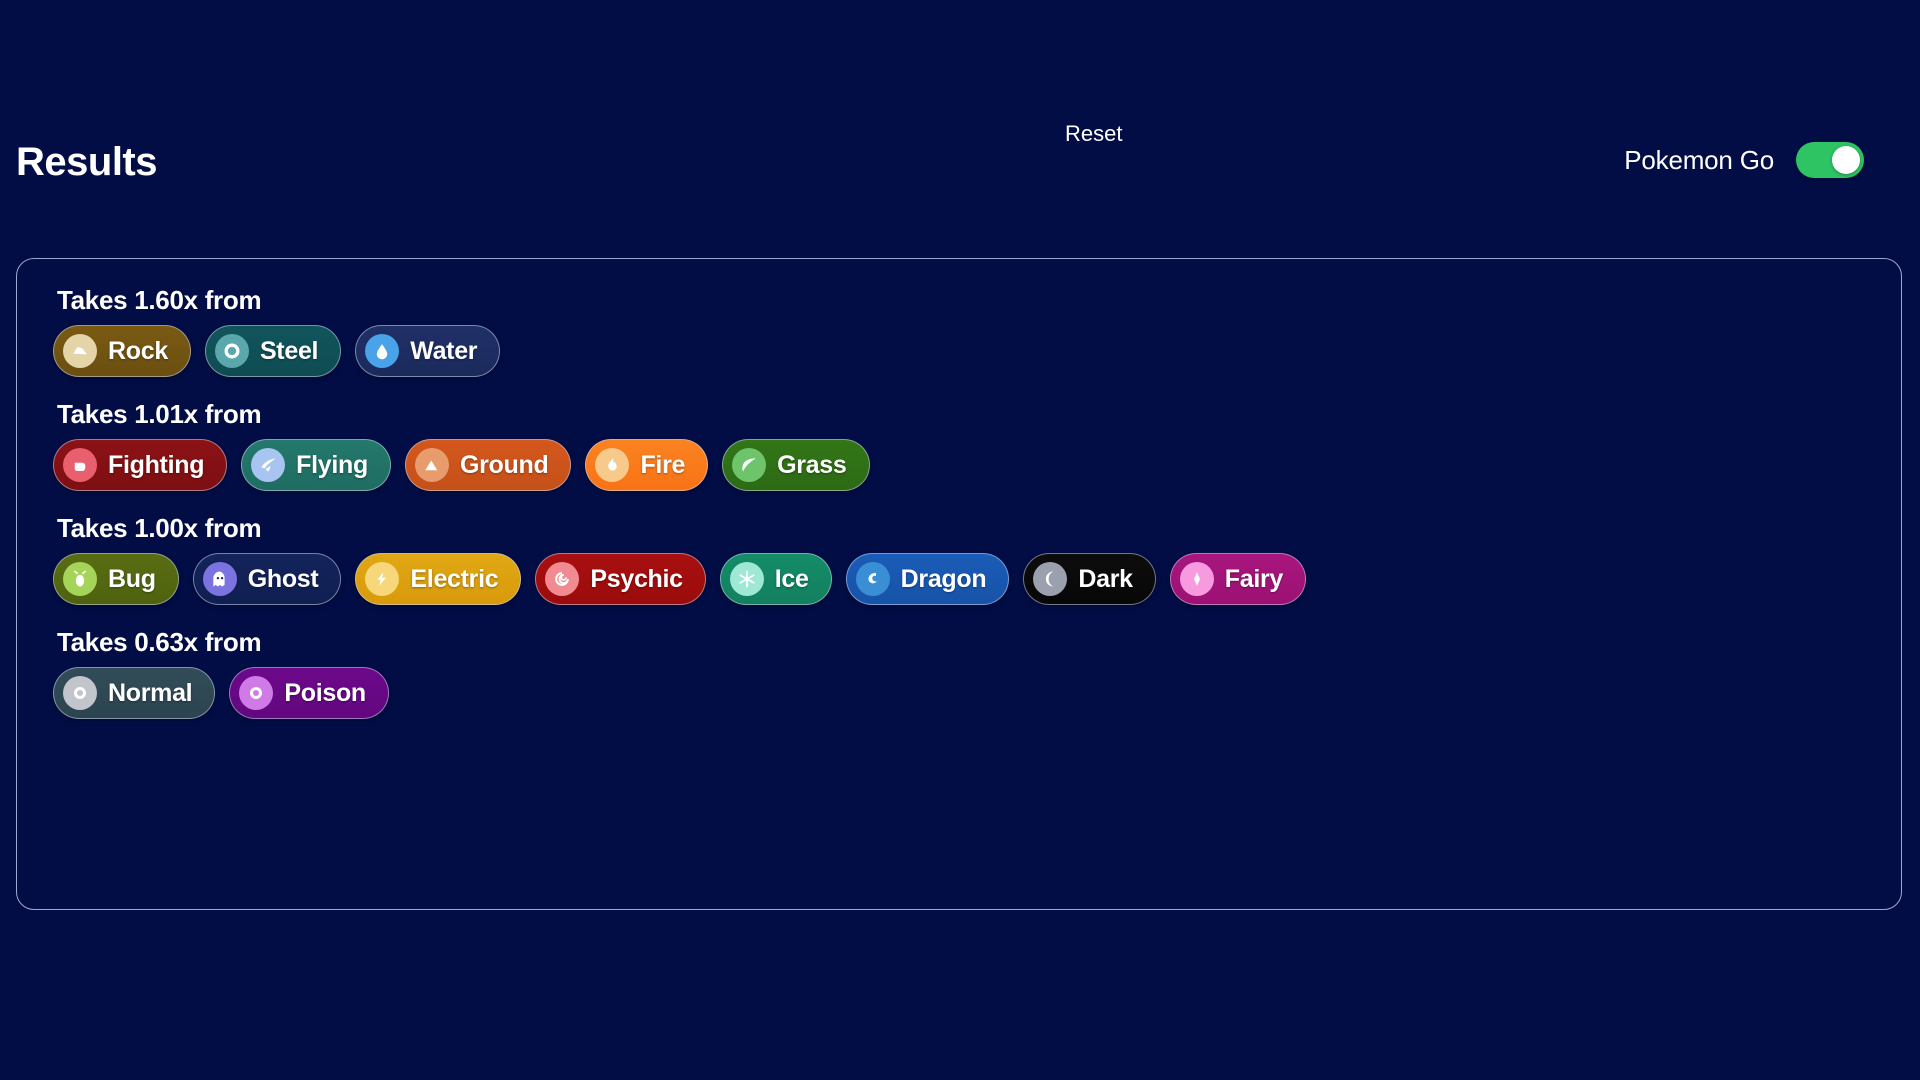 This screenshot has width=1920, height=1080. What do you see at coordinates (80, 465) in the screenshot?
I see `fighting-icon` at bounding box center [80, 465].